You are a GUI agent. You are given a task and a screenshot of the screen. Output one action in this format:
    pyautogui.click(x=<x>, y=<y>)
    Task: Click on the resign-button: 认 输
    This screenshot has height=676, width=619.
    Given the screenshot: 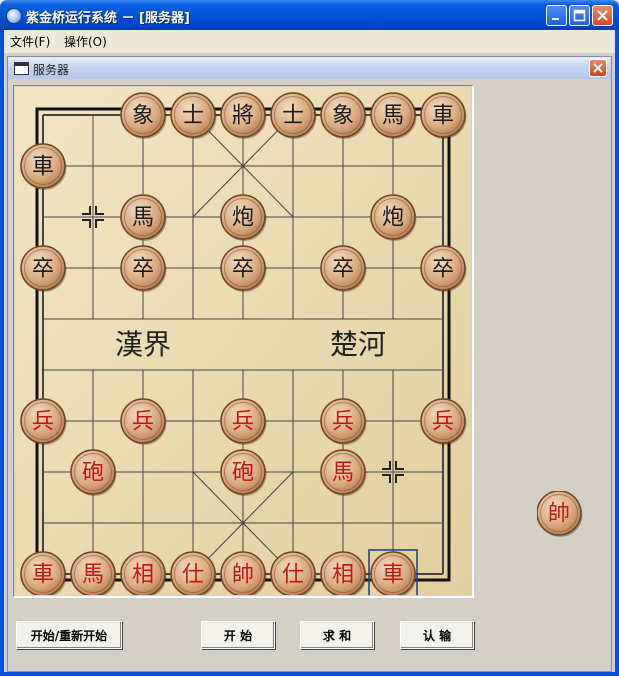 What is the action you would take?
    pyautogui.click(x=437, y=635)
    